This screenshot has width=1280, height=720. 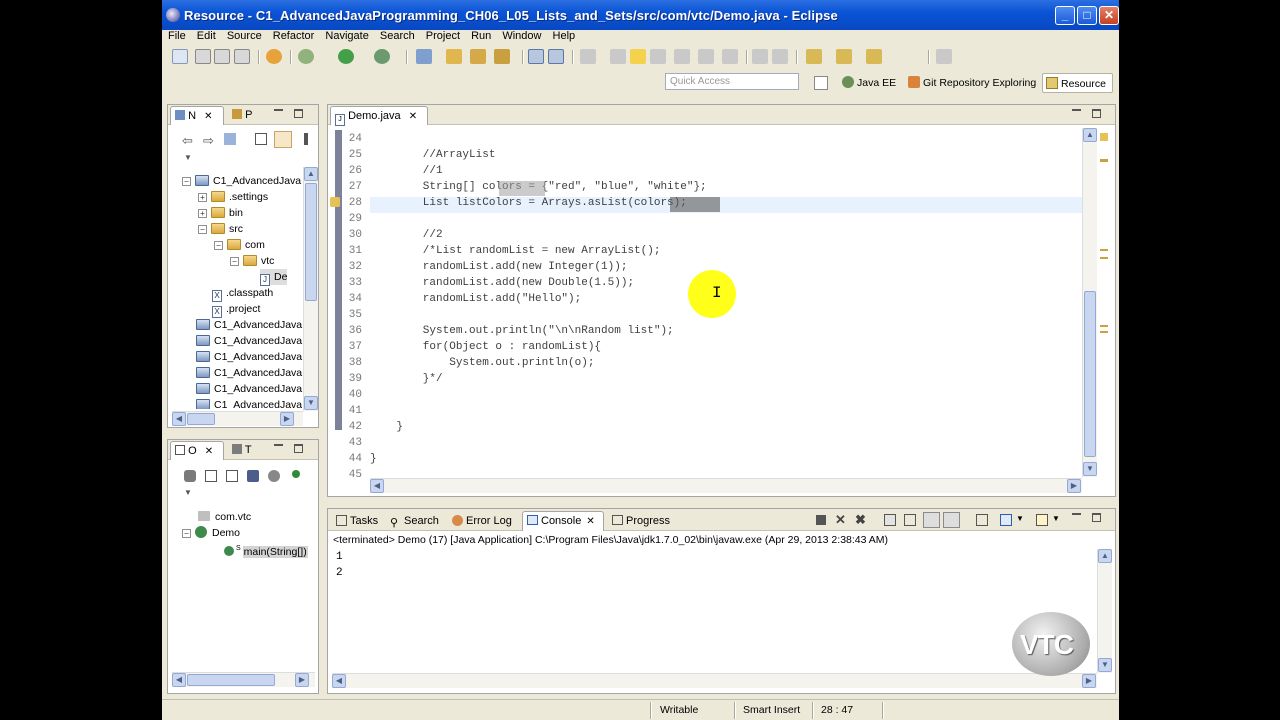 I want to click on sort-icon, so click(x=190, y=476).